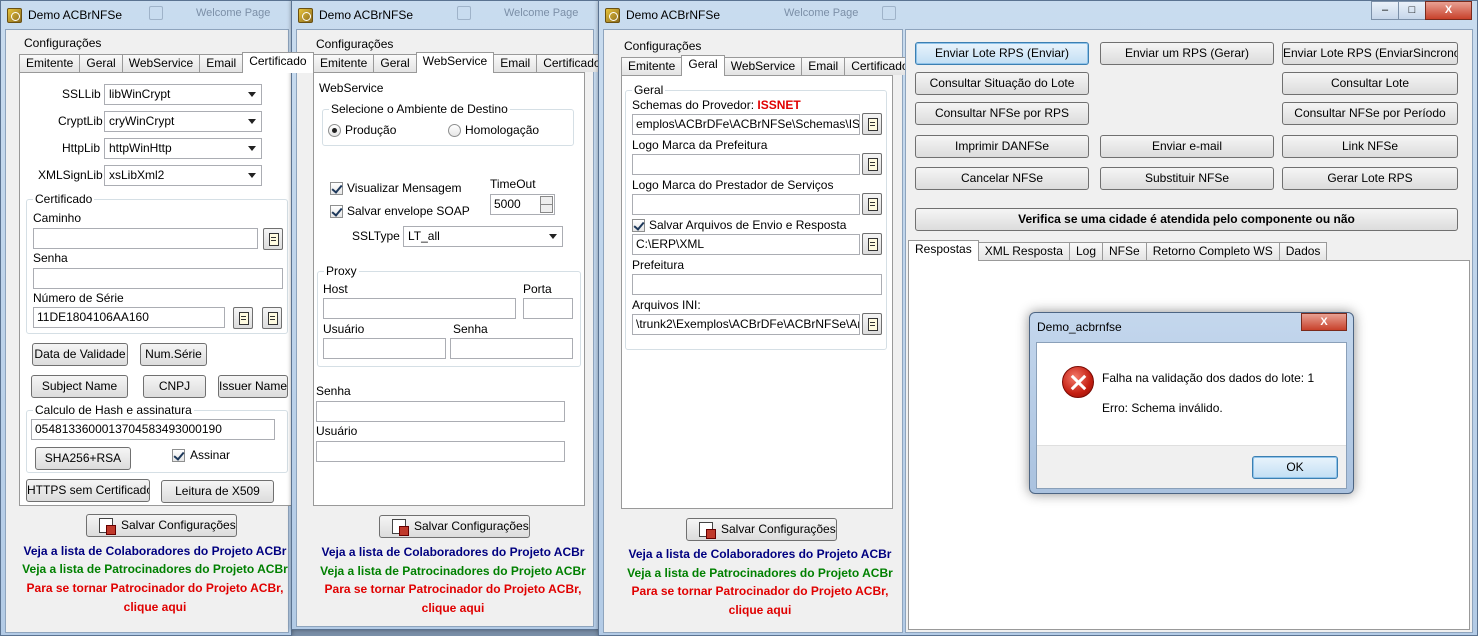 This screenshot has height=636, width=1478. Describe the element at coordinates (1212, 251) in the screenshot. I see `tab-retorno-completo: Retorno Completo WS` at that location.